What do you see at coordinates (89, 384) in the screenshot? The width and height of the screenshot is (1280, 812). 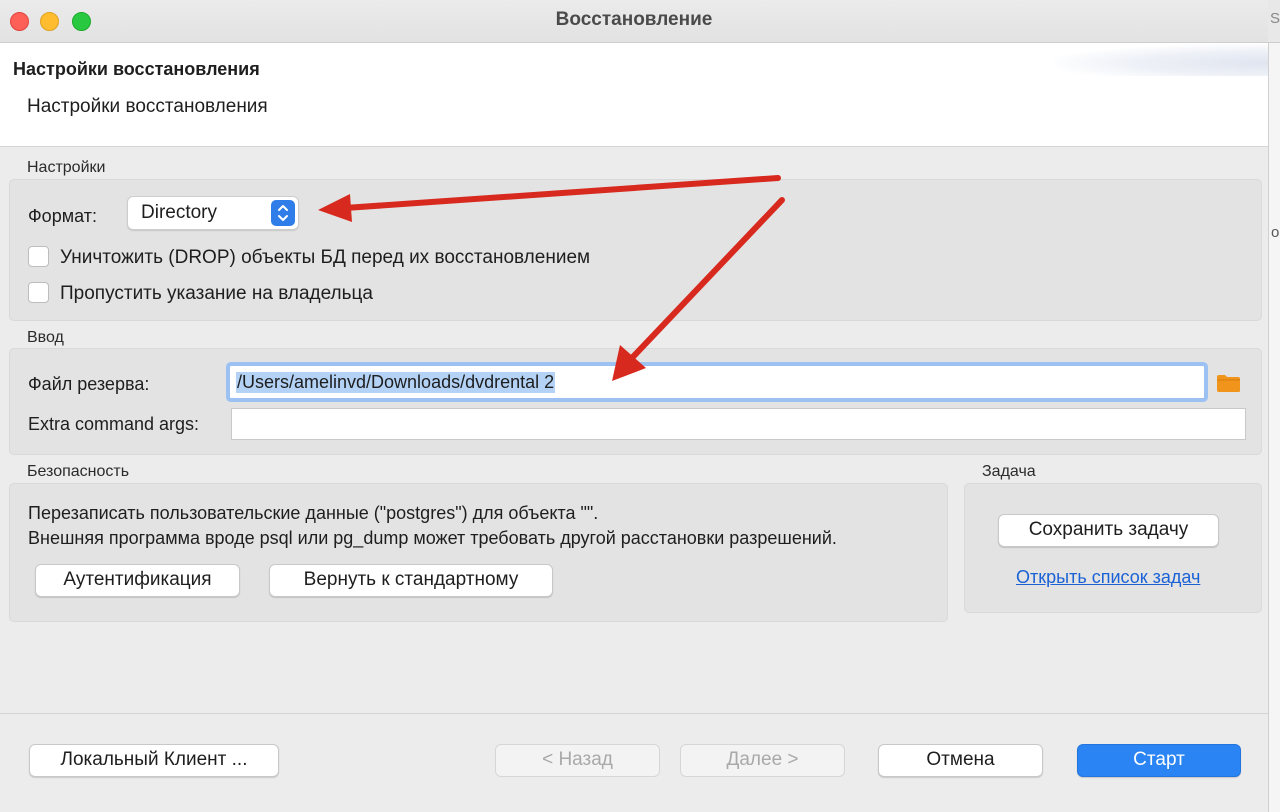 I see `backup-file-label: Файл резерва:` at bounding box center [89, 384].